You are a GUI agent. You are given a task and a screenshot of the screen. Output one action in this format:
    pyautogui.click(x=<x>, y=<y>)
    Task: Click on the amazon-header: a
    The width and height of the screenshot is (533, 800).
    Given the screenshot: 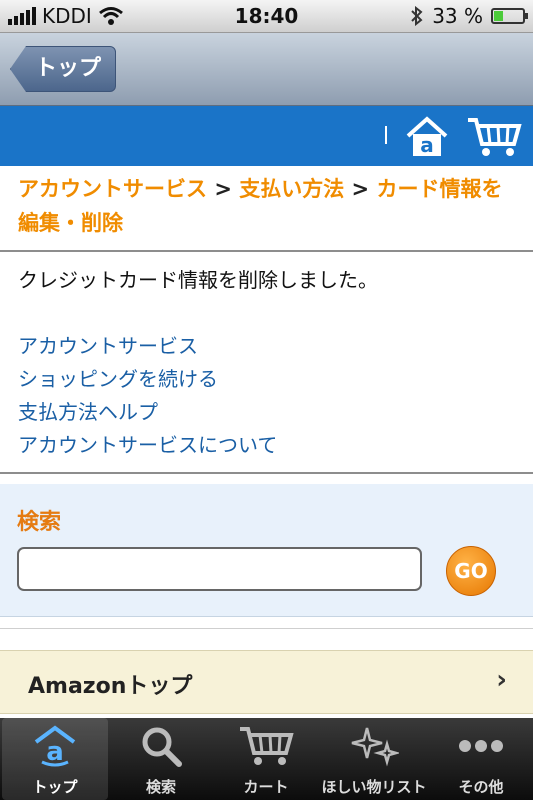 What is the action you would take?
    pyautogui.click(x=266, y=136)
    